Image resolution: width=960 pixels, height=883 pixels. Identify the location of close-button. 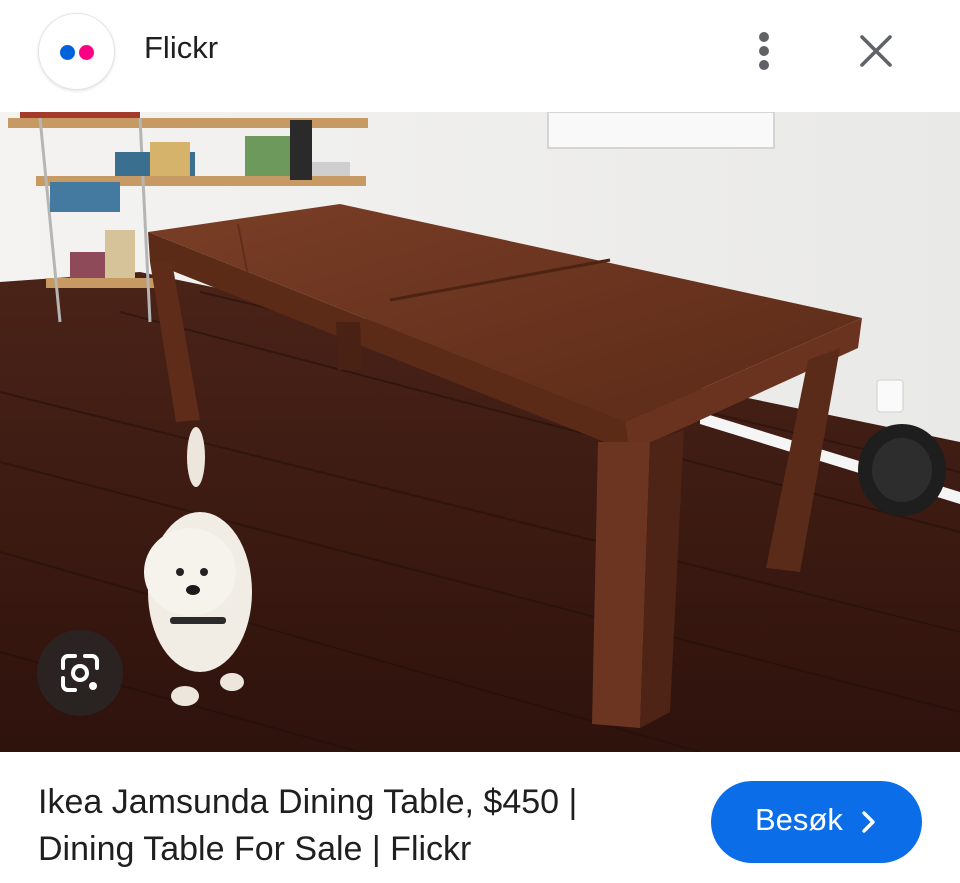
(876, 51).